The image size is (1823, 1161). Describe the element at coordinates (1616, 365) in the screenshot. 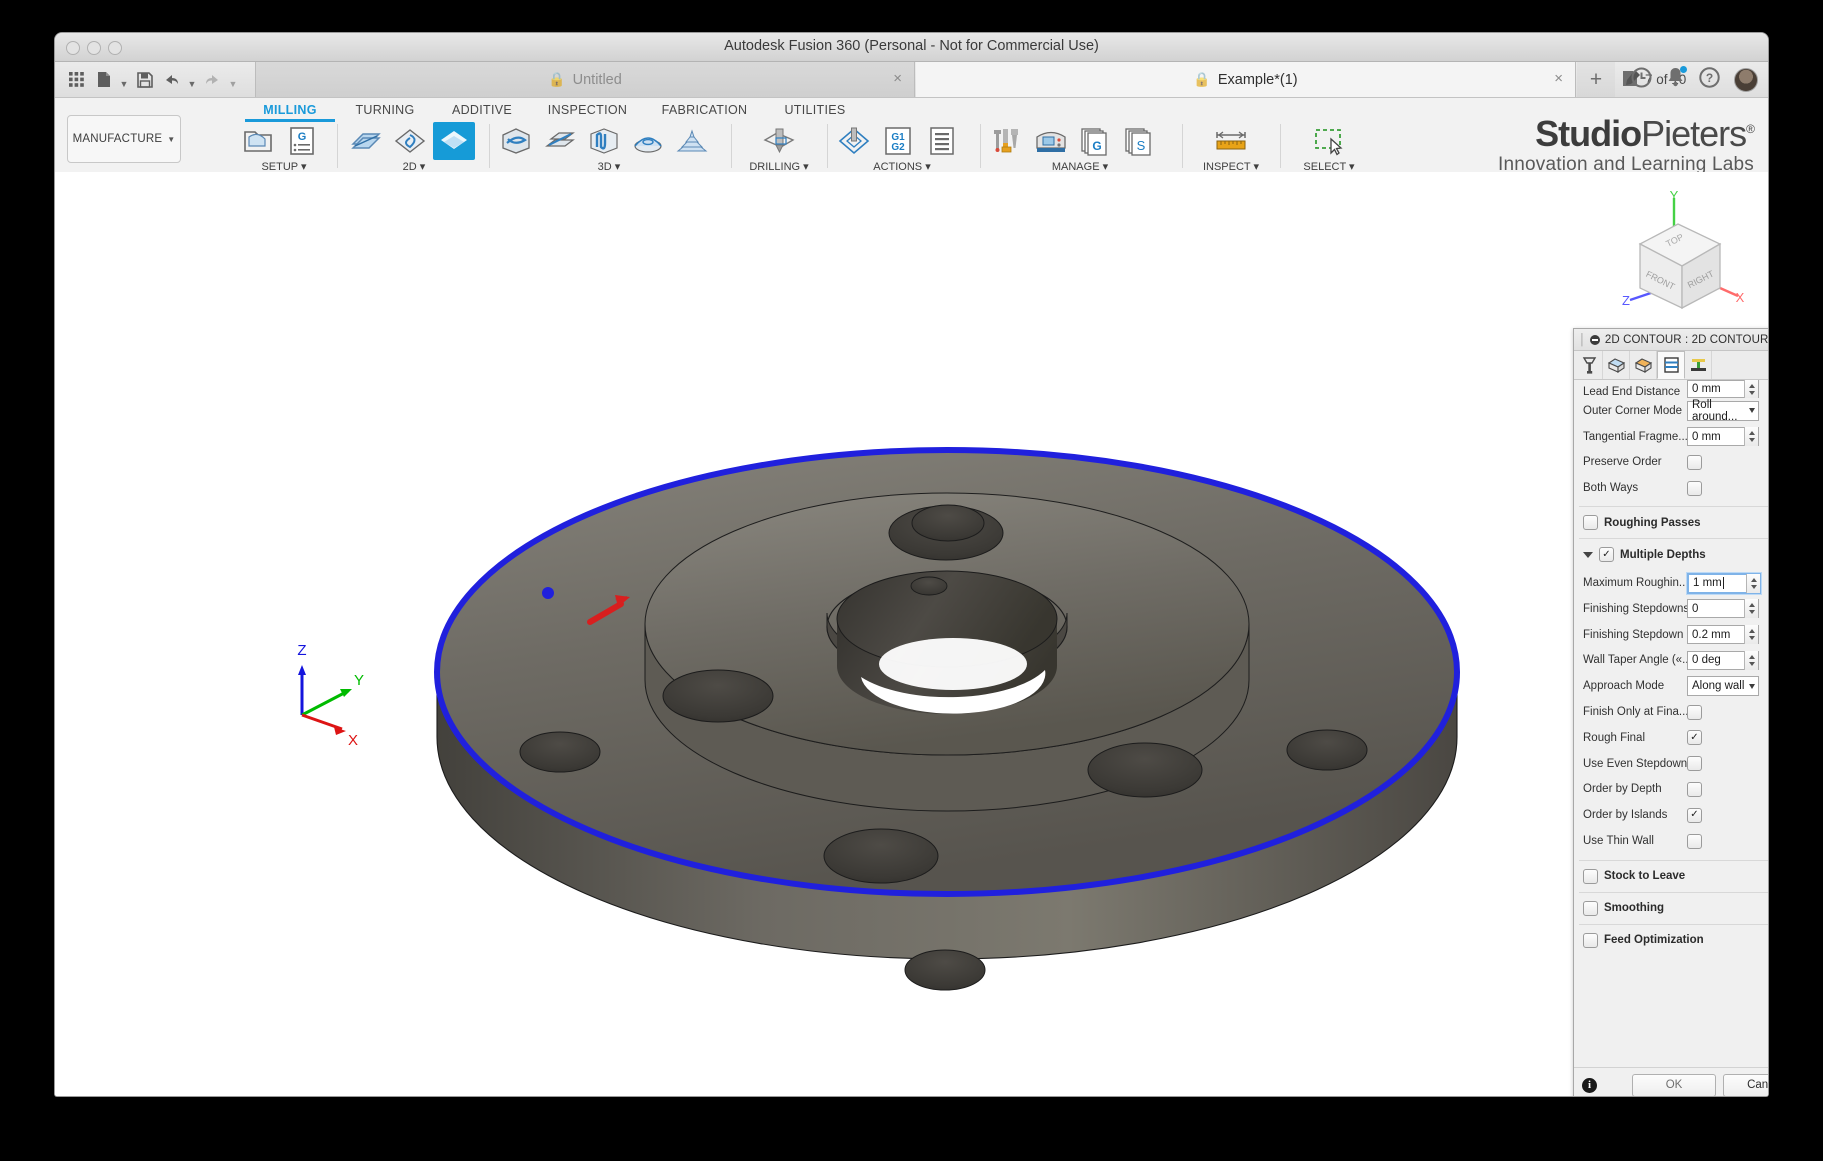

I see `tab-geometry` at that location.